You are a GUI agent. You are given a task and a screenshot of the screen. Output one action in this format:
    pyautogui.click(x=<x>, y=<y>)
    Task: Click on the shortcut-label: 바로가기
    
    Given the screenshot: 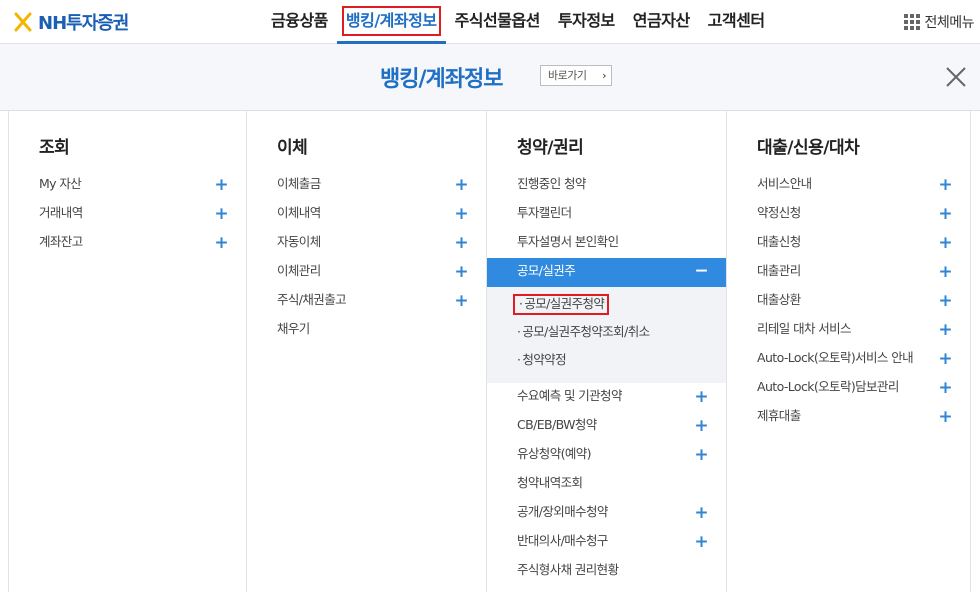 What is the action you would take?
    pyautogui.click(x=567, y=75)
    